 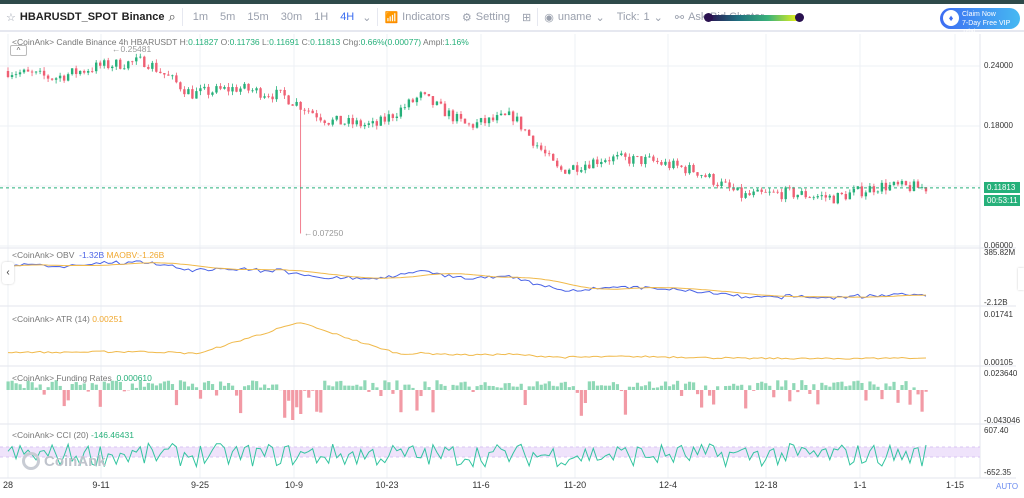 I want to click on grid-icon: ⊞, so click(x=527, y=17).